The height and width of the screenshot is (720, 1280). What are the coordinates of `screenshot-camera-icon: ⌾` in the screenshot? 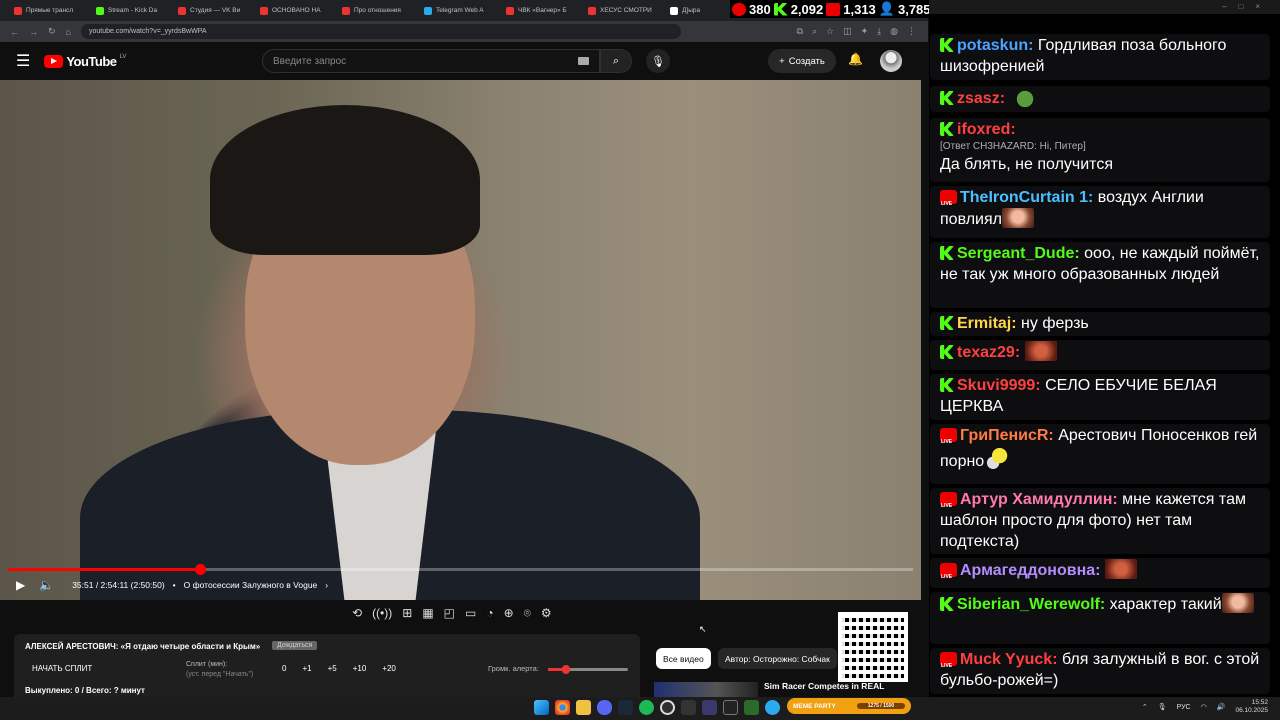 It's located at (527, 613).